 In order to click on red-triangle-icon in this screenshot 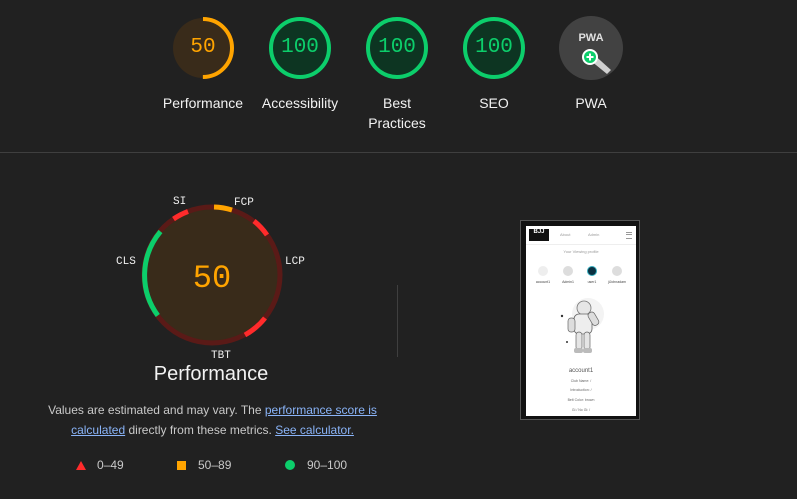, I will do `click(81, 465)`.